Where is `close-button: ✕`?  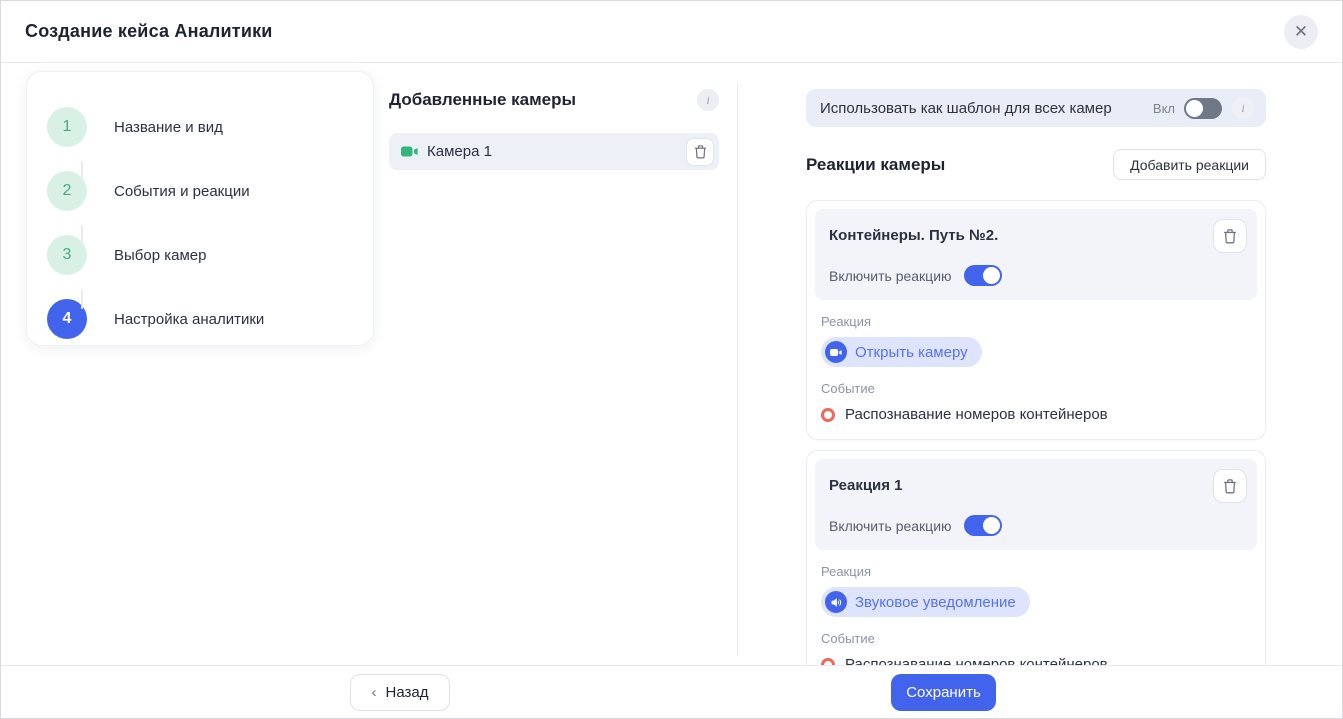
close-button: ✕ is located at coordinates (1301, 32).